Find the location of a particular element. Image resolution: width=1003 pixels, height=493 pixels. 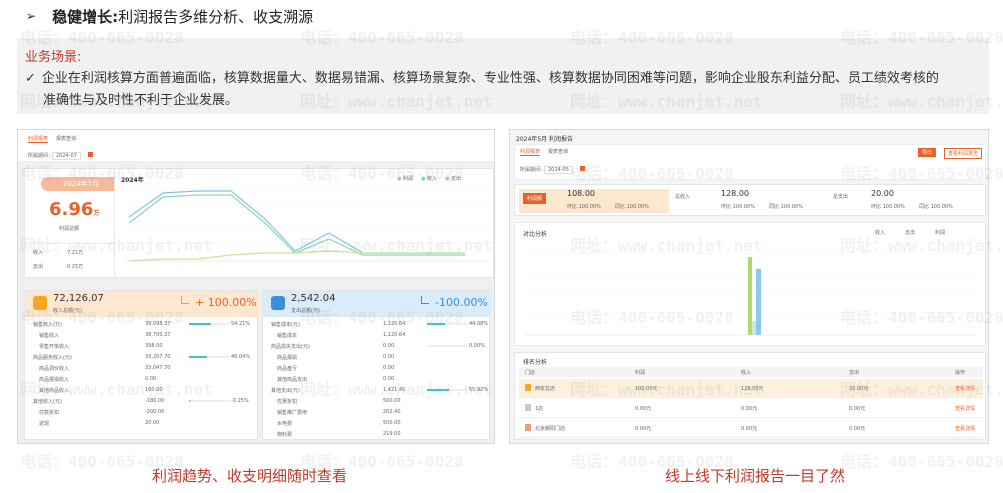

expense-total-label: 支出总额(元) is located at coordinates (305, 311).